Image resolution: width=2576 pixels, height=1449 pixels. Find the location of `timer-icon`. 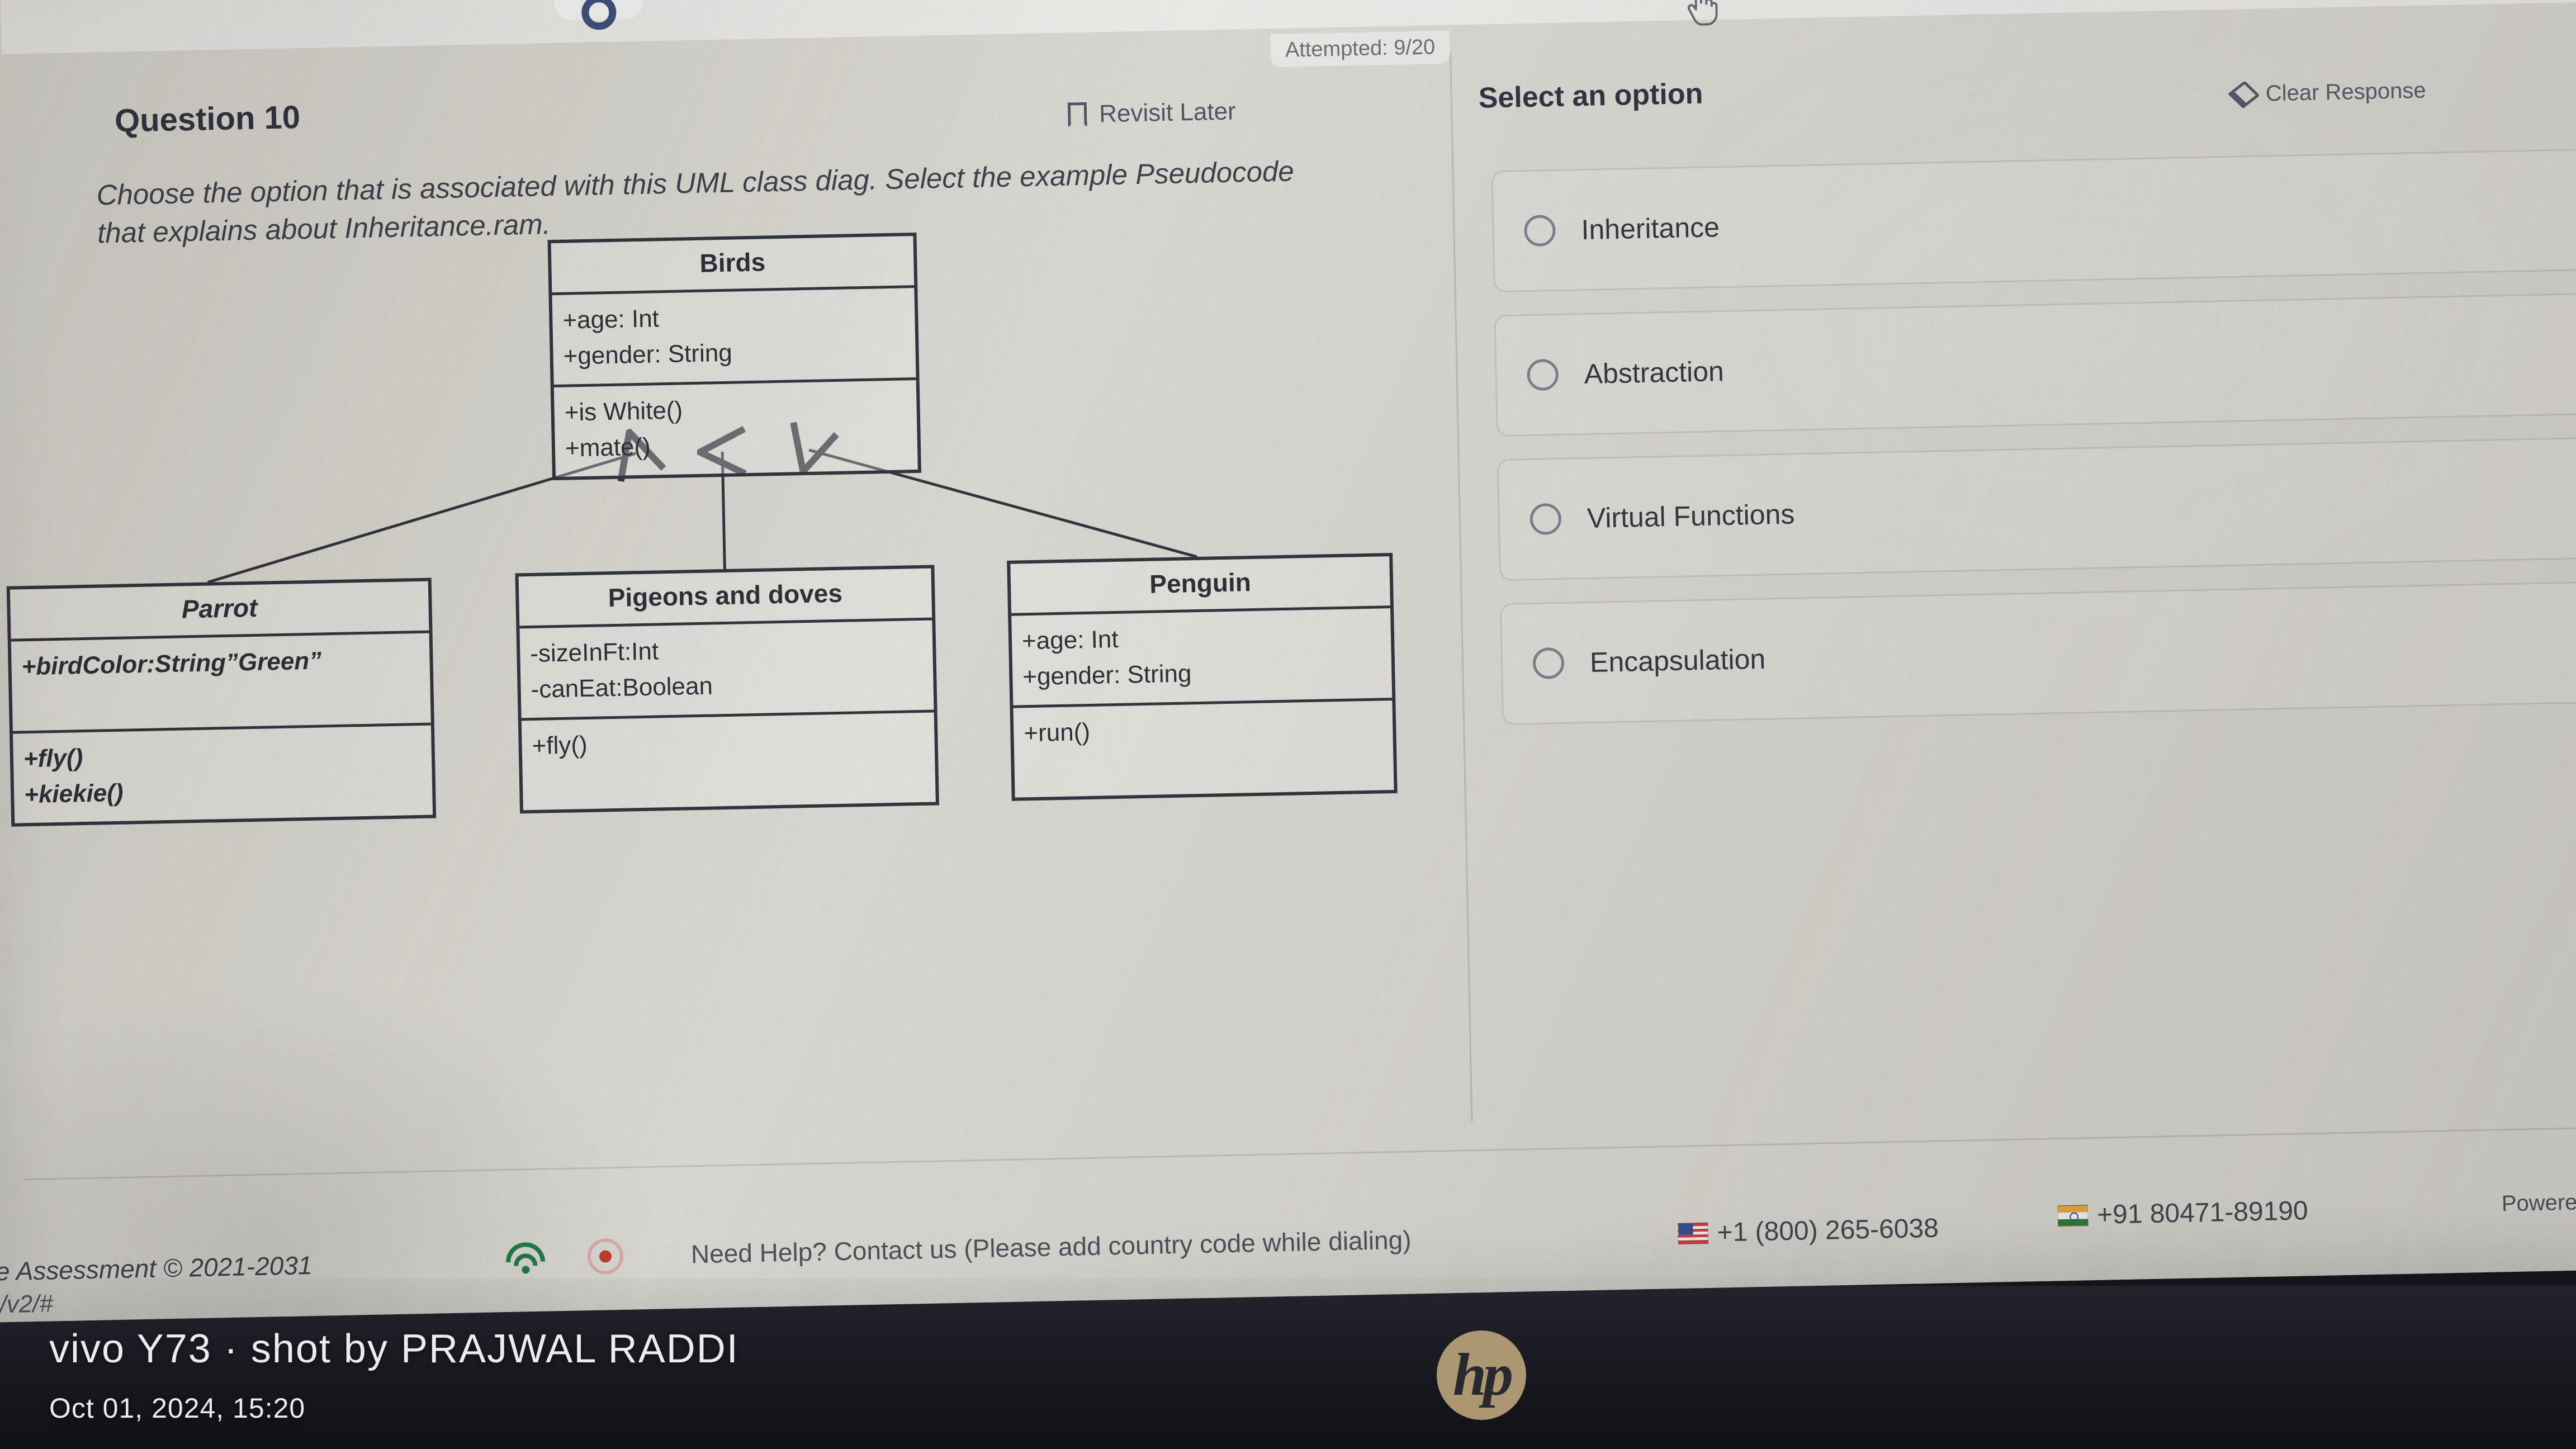

timer-icon is located at coordinates (599, 15).